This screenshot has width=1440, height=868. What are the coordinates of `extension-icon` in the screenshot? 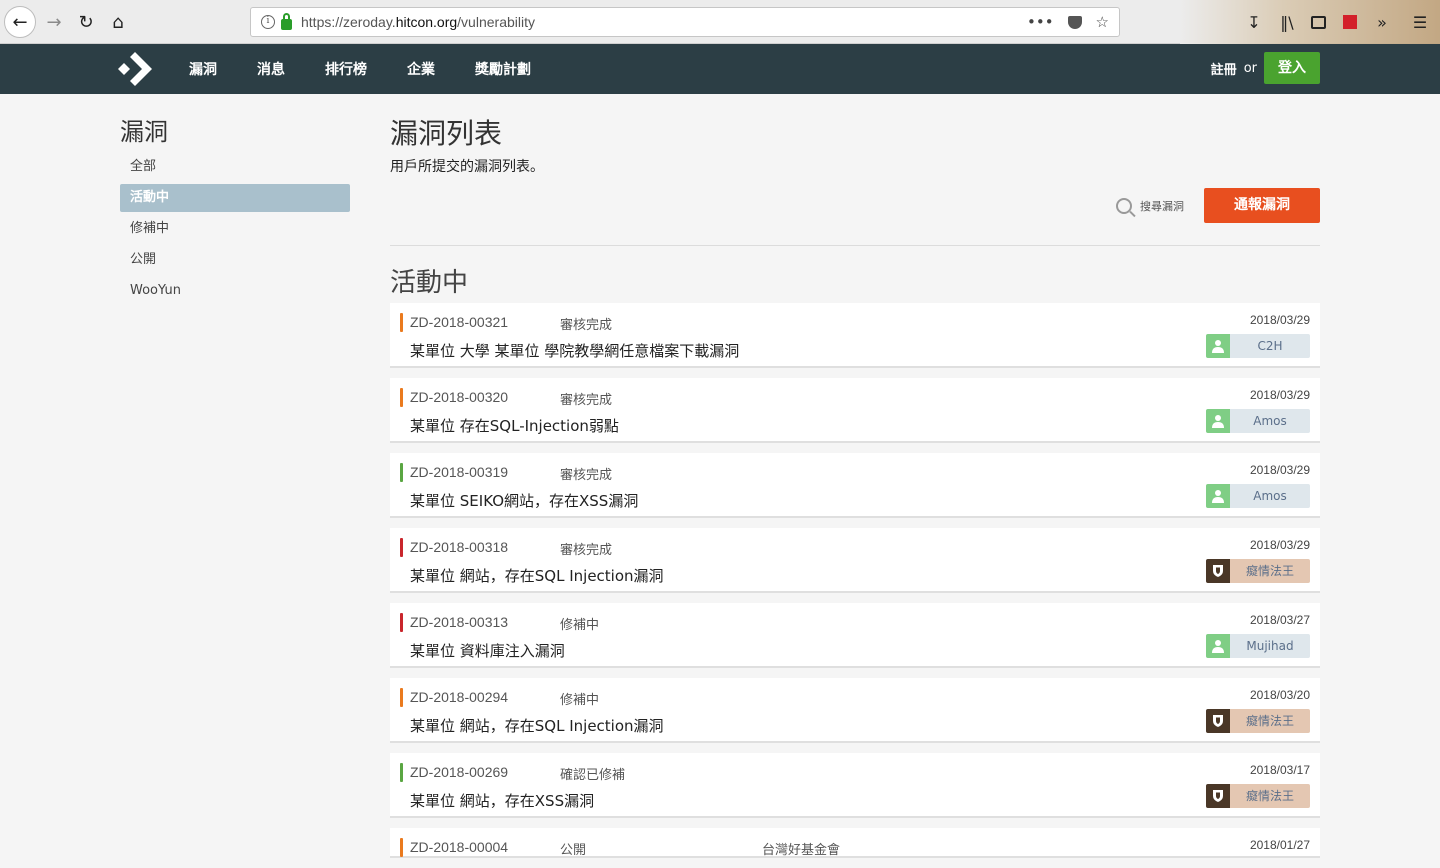 It's located at (1350, 22).